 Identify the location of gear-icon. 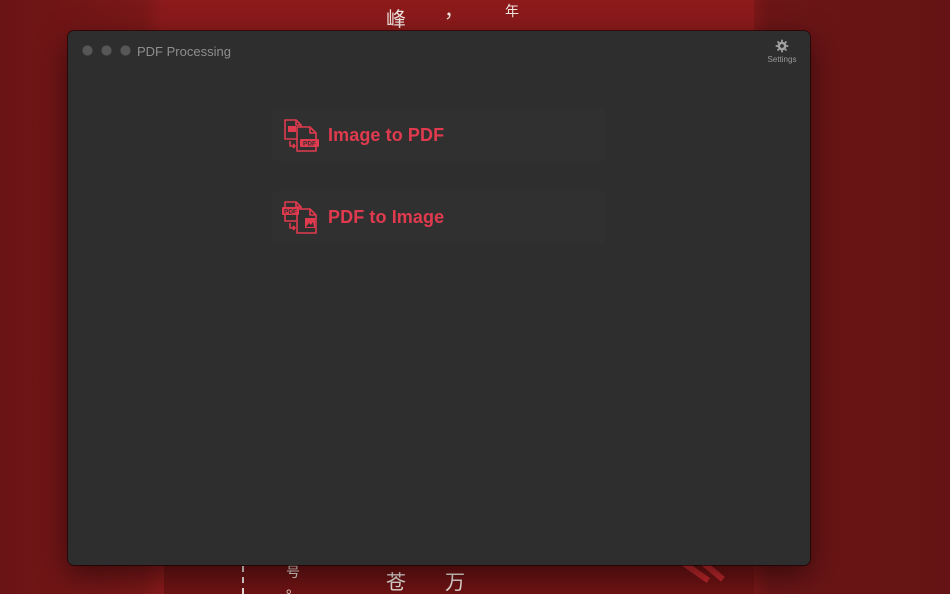
(782, 46).